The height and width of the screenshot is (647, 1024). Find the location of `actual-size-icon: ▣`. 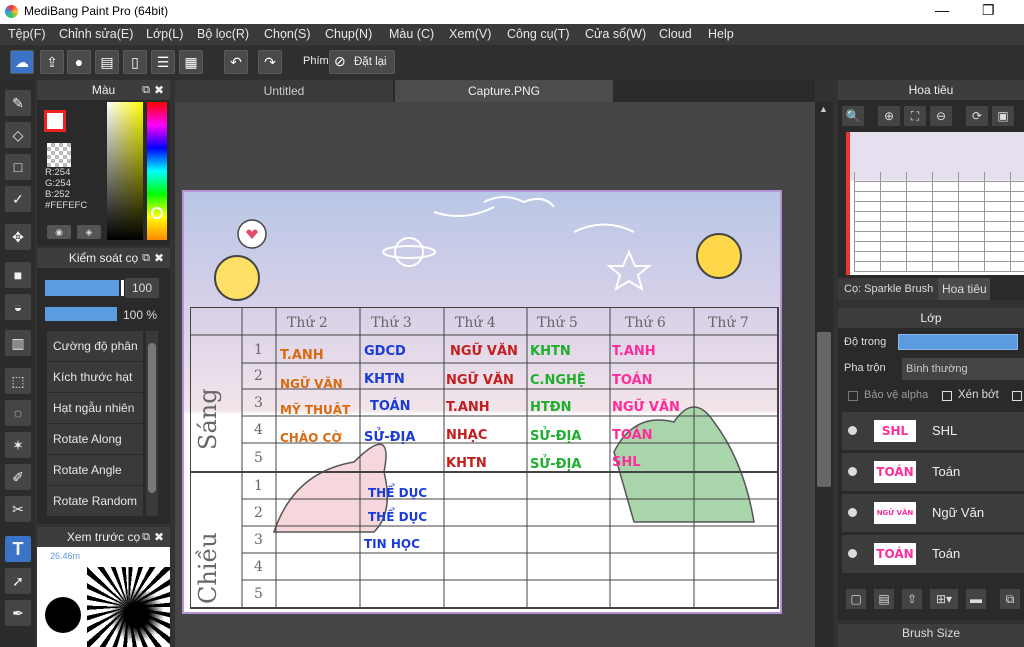

actual-size-icon: ▣ is located at coordinates (1003, 116).